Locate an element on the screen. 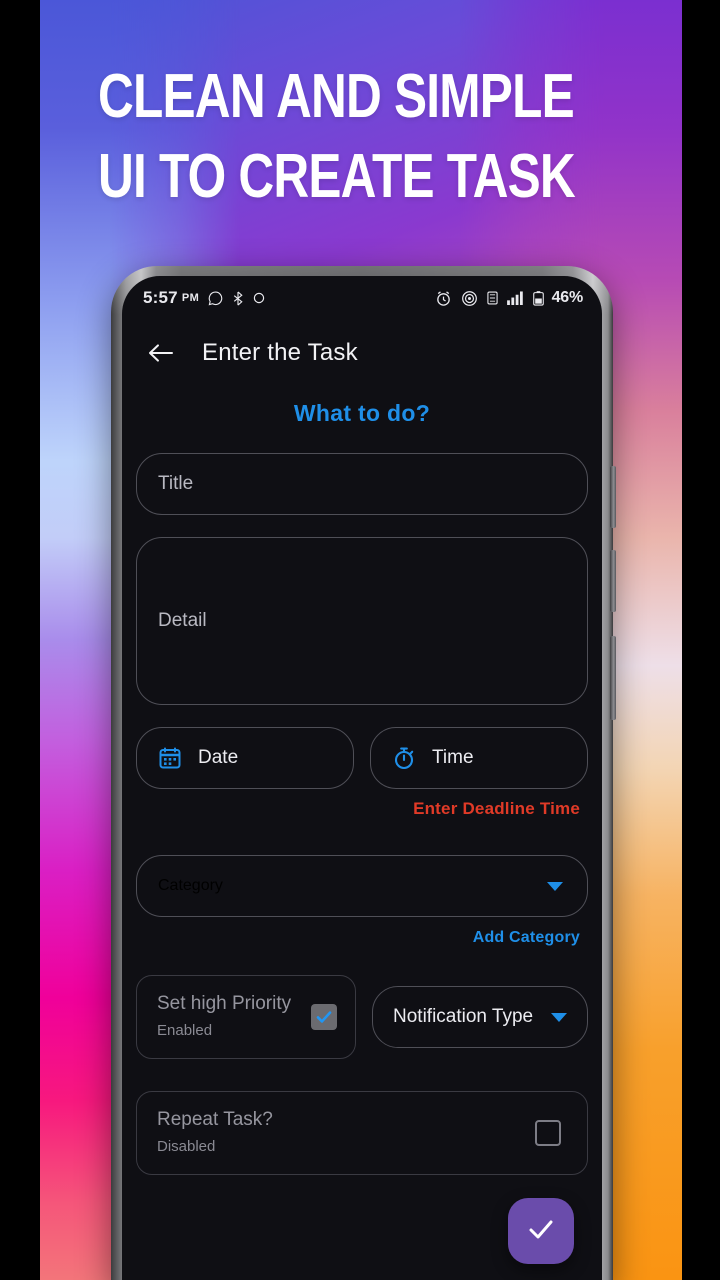 The width and height of the screenshot is (720, 1280). notification-type-select: Notification Type is located at coordinates (480, 1017).